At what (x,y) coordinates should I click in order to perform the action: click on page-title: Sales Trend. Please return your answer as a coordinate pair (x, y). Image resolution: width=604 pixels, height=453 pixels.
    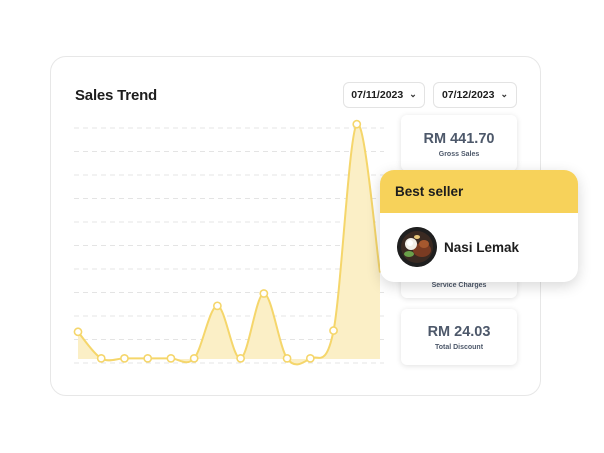
    Looking at the image, I should click on (116, 95).